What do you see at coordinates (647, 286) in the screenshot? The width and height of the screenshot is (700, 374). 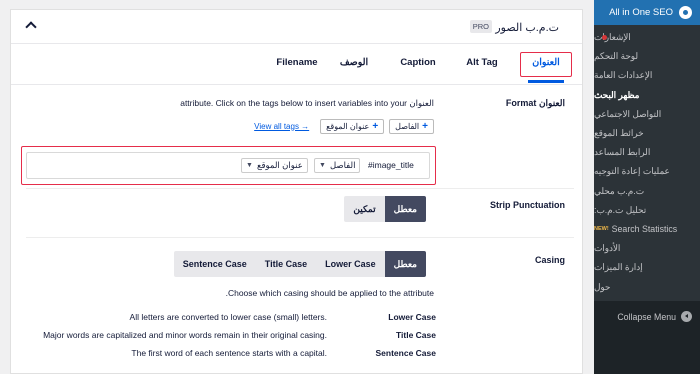 I see `sidebar-item-about: حول` at bounding box center [647, 286].